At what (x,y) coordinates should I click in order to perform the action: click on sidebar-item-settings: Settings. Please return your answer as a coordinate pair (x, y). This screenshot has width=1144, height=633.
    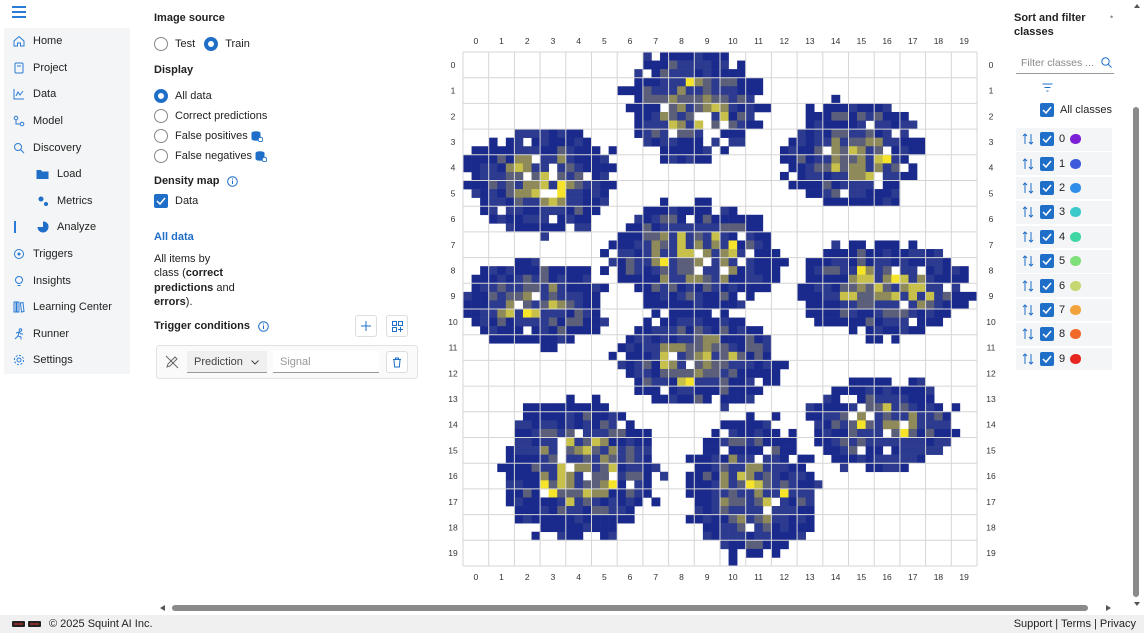
    Looking at the image, I should click on (67, 360).